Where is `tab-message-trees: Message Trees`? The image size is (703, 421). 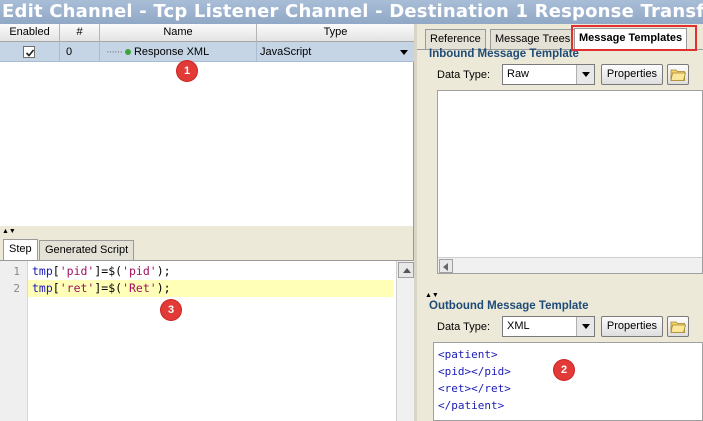 tab-message-trees: Message Trees is located at coordinates (533, 39).